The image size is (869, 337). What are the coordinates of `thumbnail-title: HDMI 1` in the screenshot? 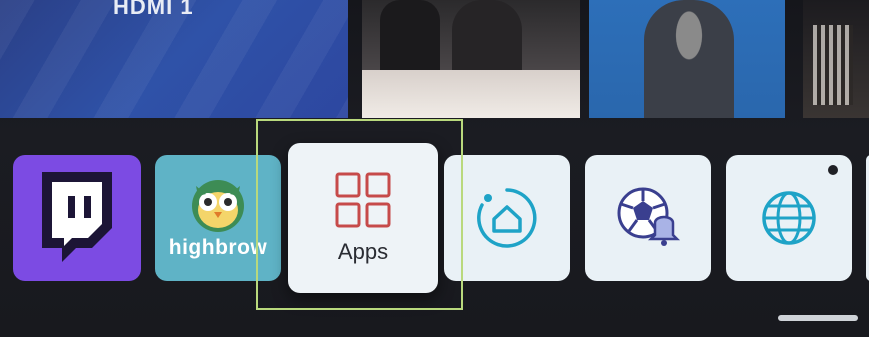 It's located at (153, 9).